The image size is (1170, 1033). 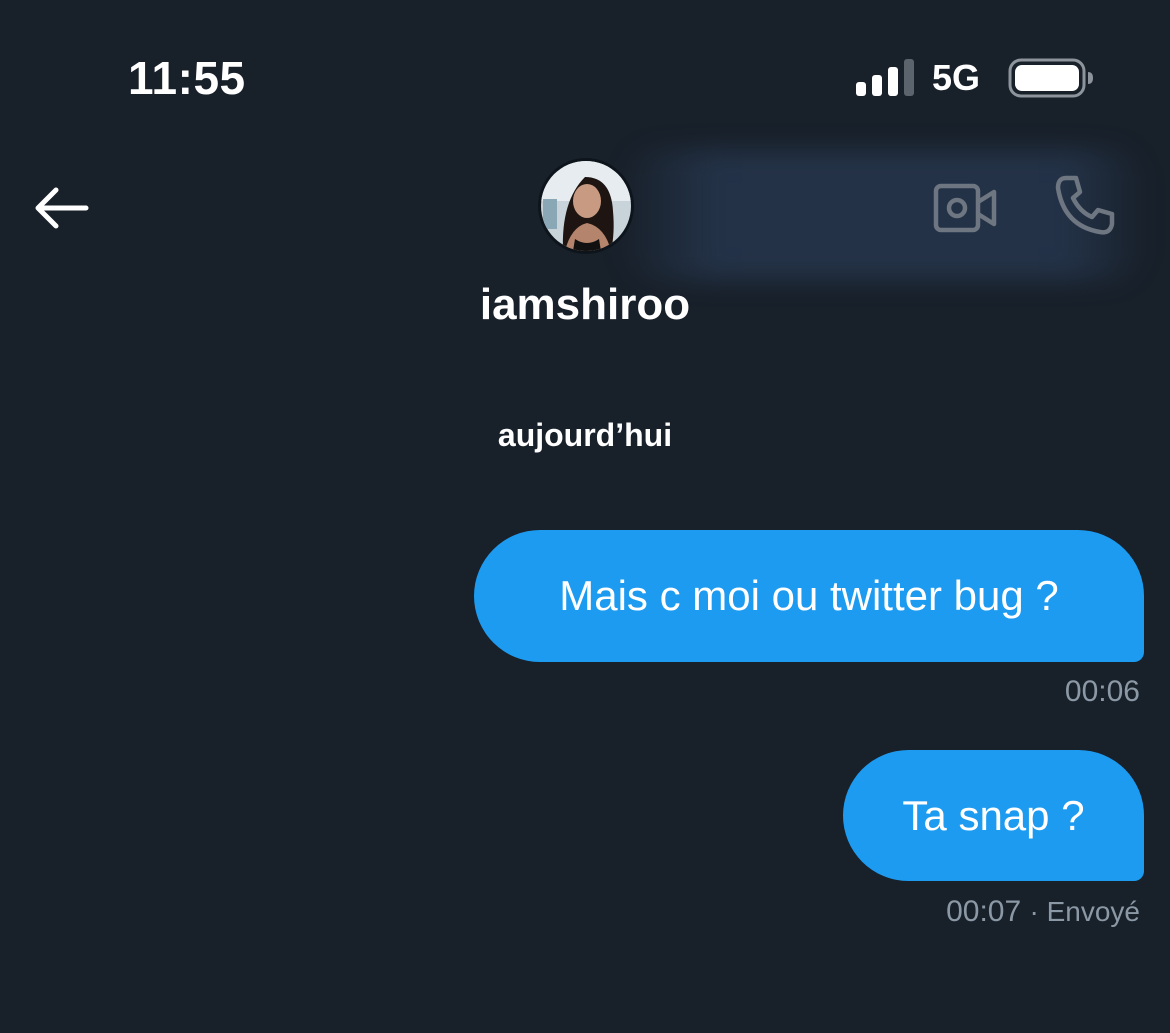 What do you see at coordinates (1050, 78) in the screenshot?
I see `battery-full-icon` at bounding box center [1050, 78].